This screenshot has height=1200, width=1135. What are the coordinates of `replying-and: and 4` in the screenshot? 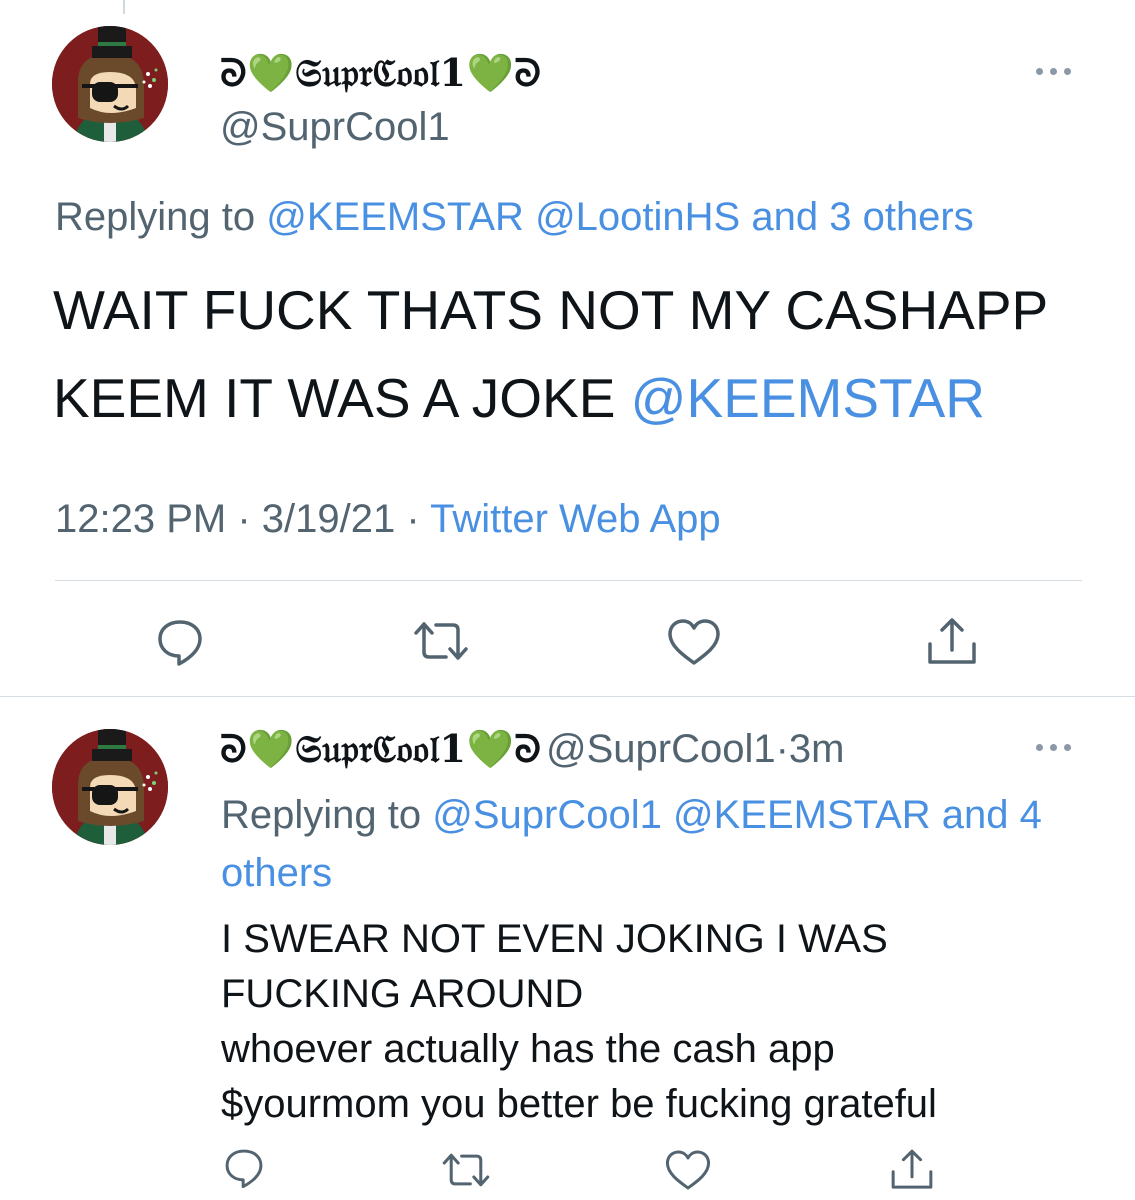 It's located at (992, 815).